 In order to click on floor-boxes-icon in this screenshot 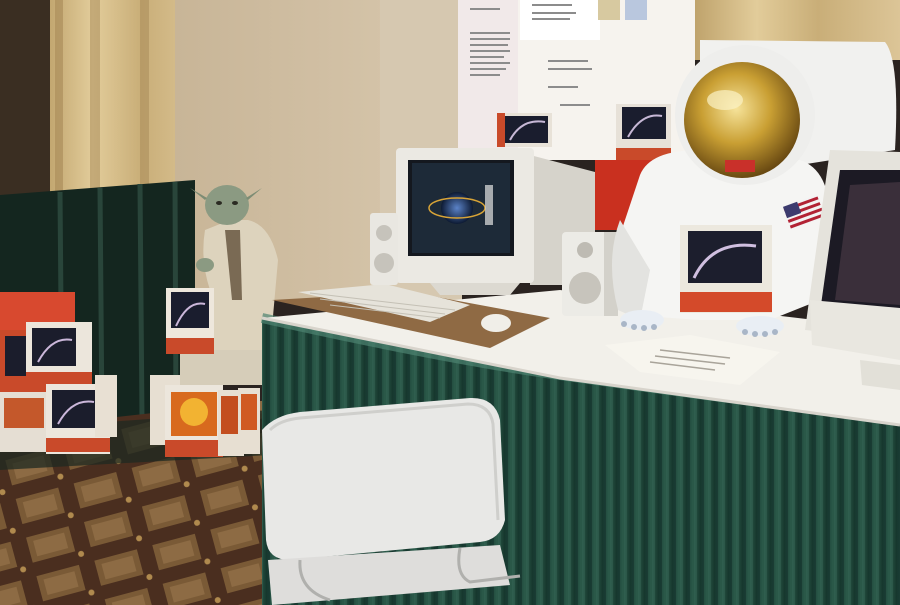, I will do `click(205, 416)`.